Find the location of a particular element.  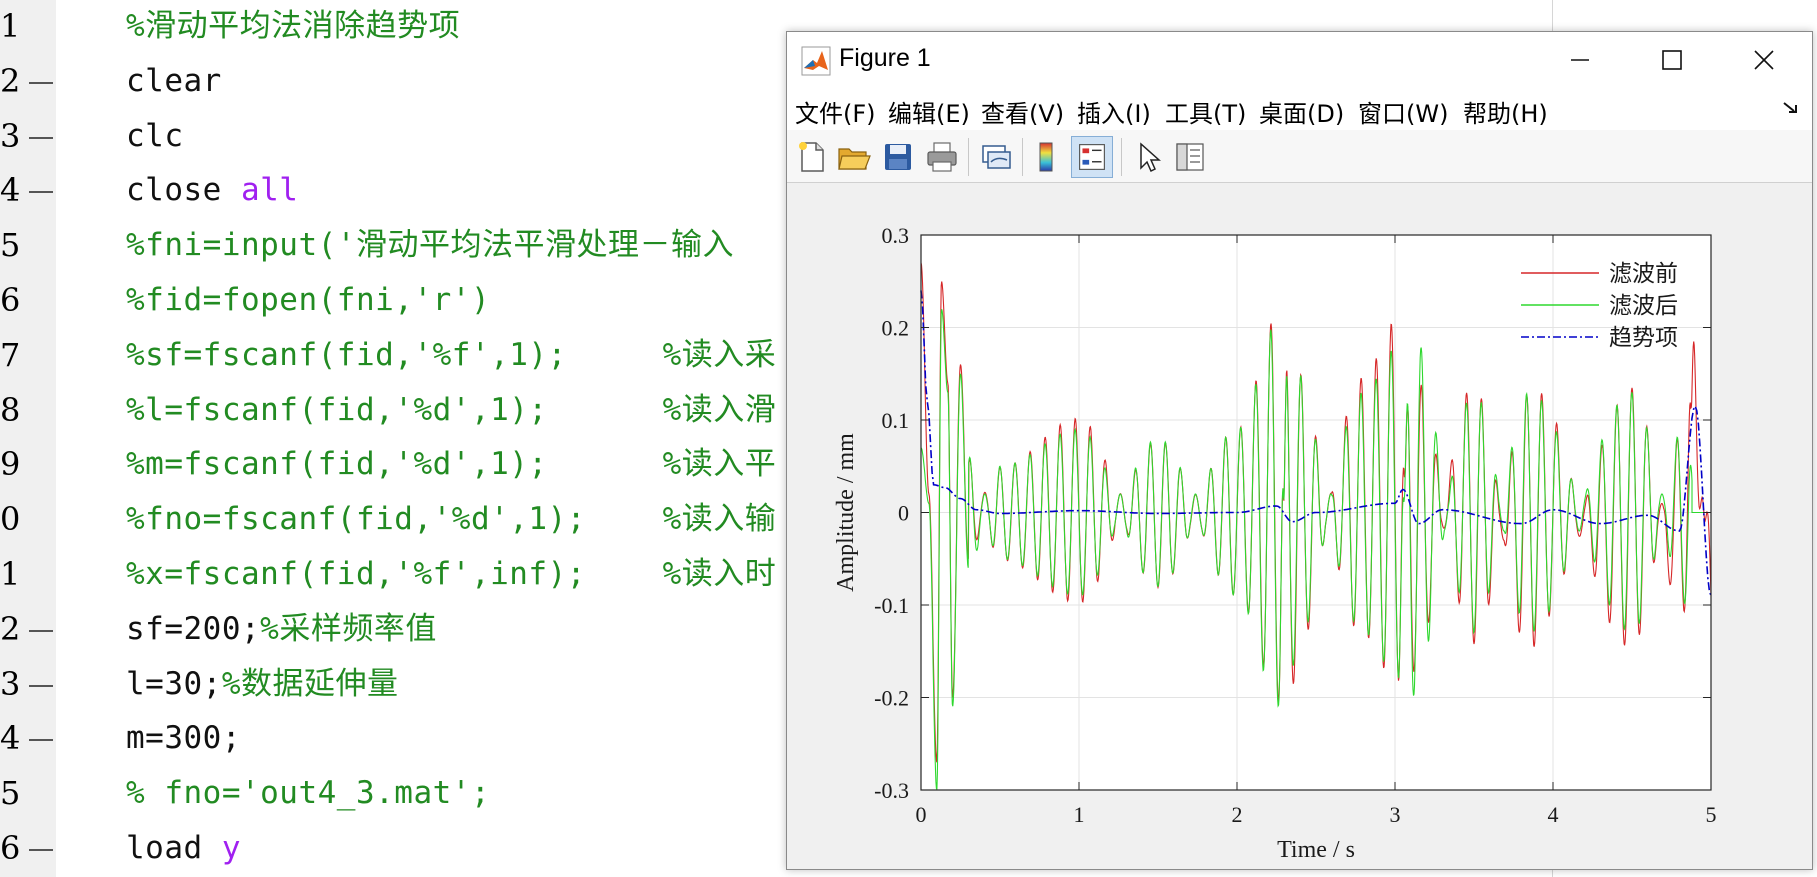

x-tick-label: 1 is located at coordinates (1079, 814).